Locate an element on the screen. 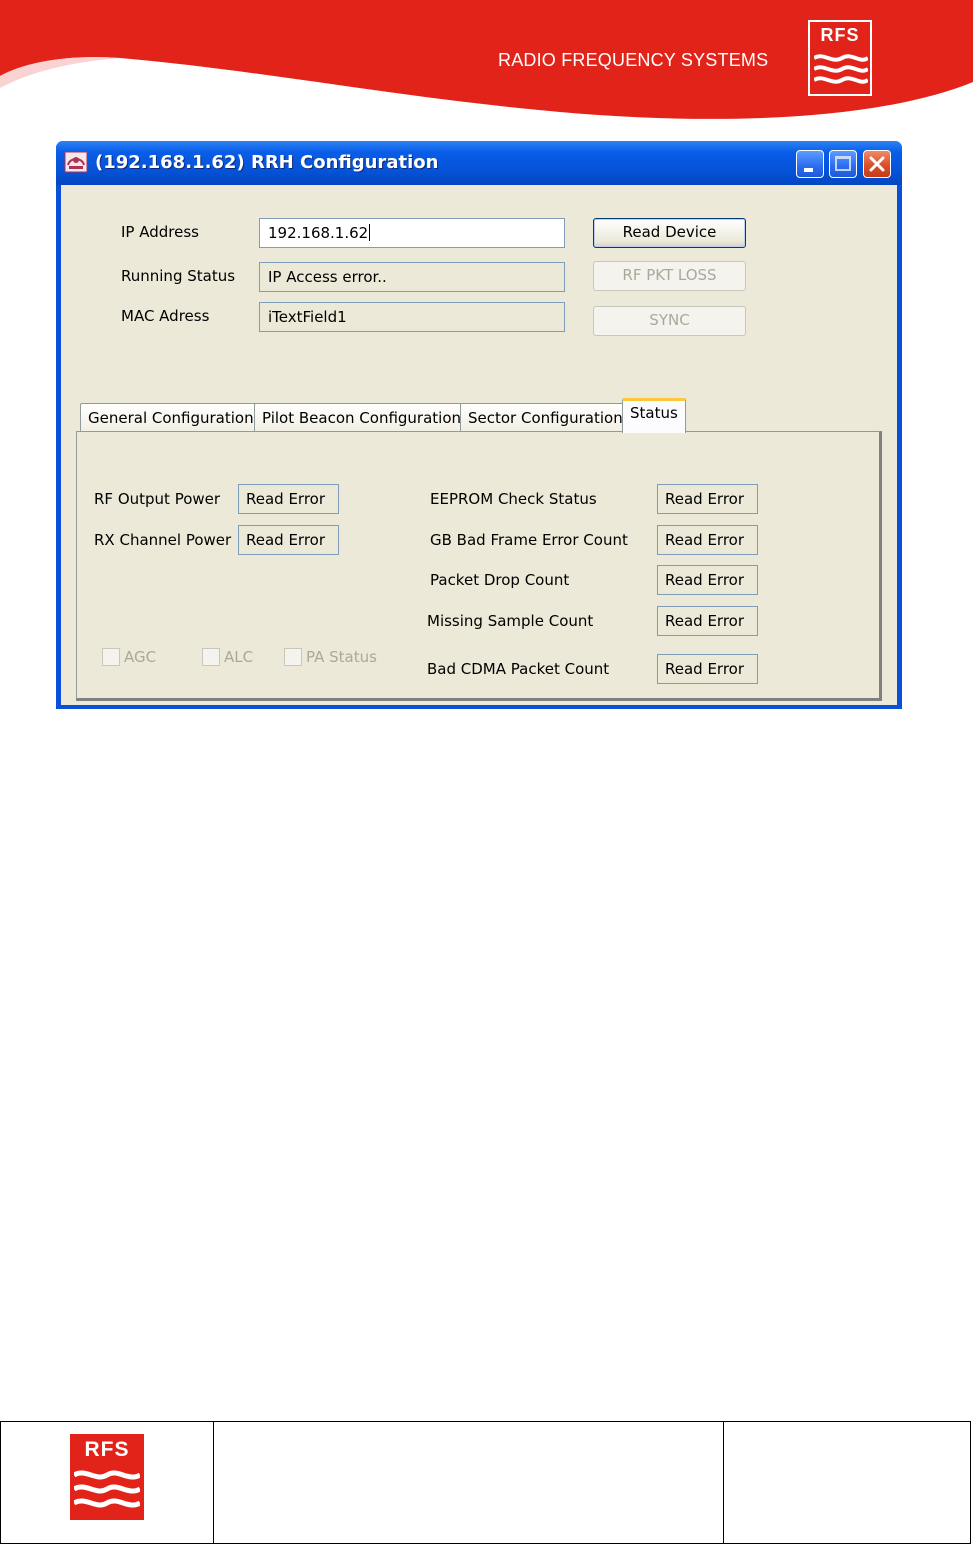 This screenshot has height=1545, width=973. rf-output-power-label: RF Output Power is located at coordinates (157, 499).